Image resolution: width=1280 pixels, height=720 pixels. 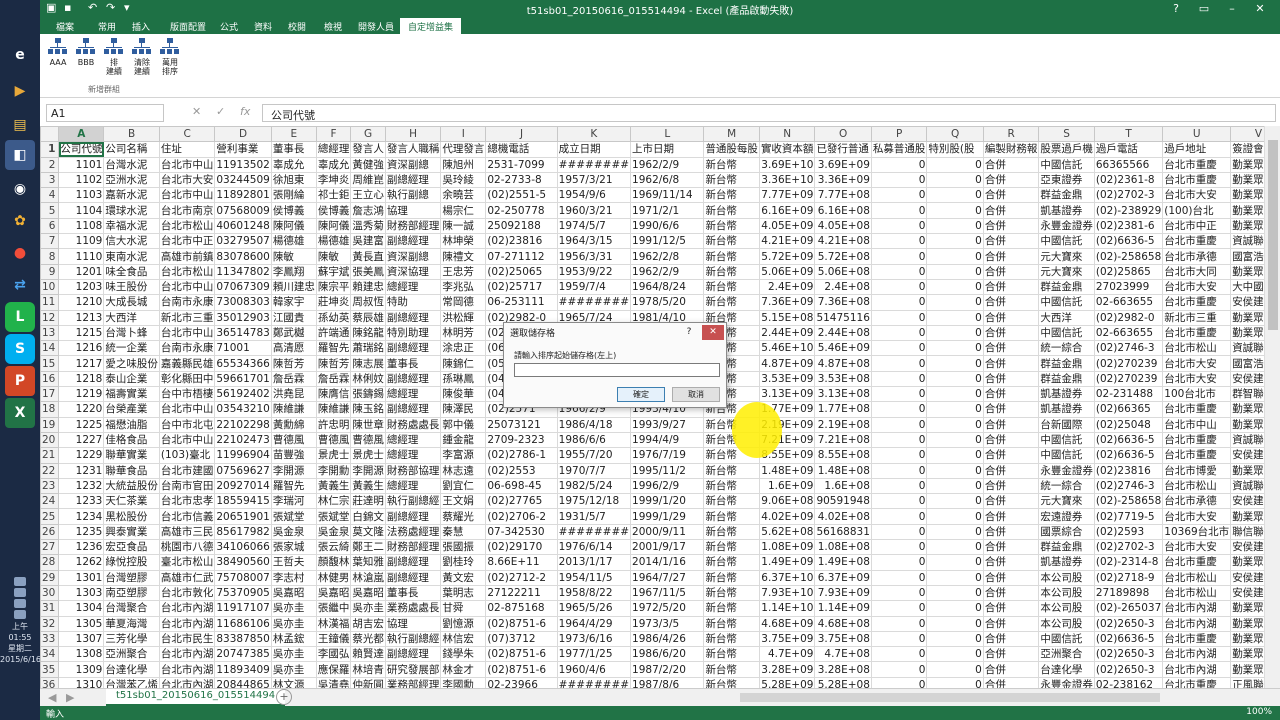 I want to click on minimize-icon: –, so click(x=1232, y=8).